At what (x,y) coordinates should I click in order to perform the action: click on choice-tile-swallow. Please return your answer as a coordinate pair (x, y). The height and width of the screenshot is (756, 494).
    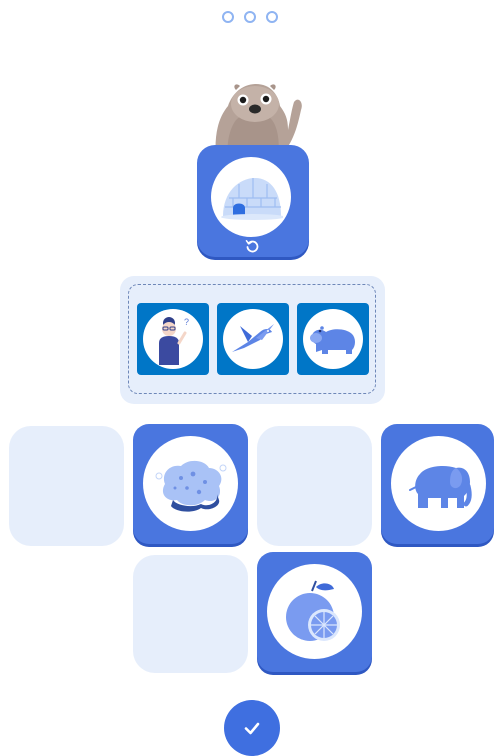
    Looking at the image, I should click on (253, 339).